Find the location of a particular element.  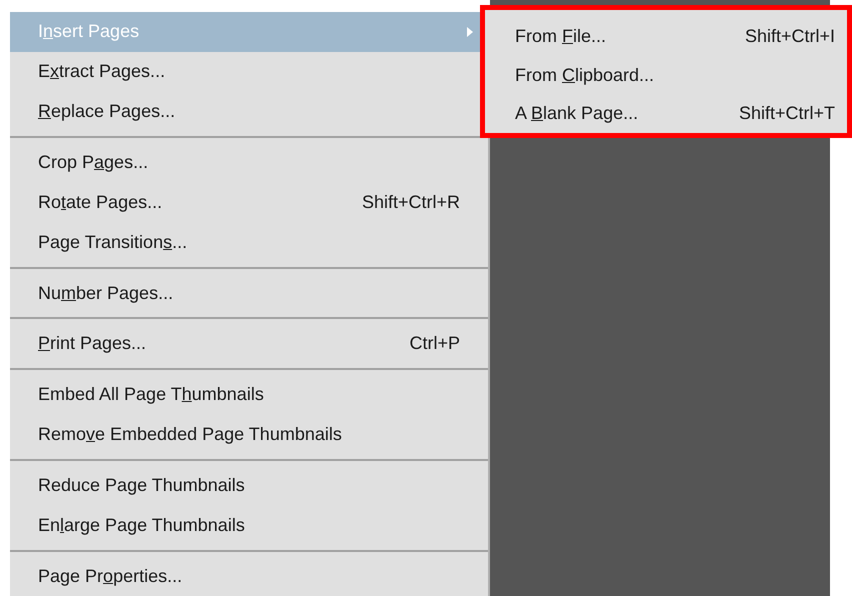

menu-item: Print Pages... Ctrl+P is located at coordinates (249, 344).